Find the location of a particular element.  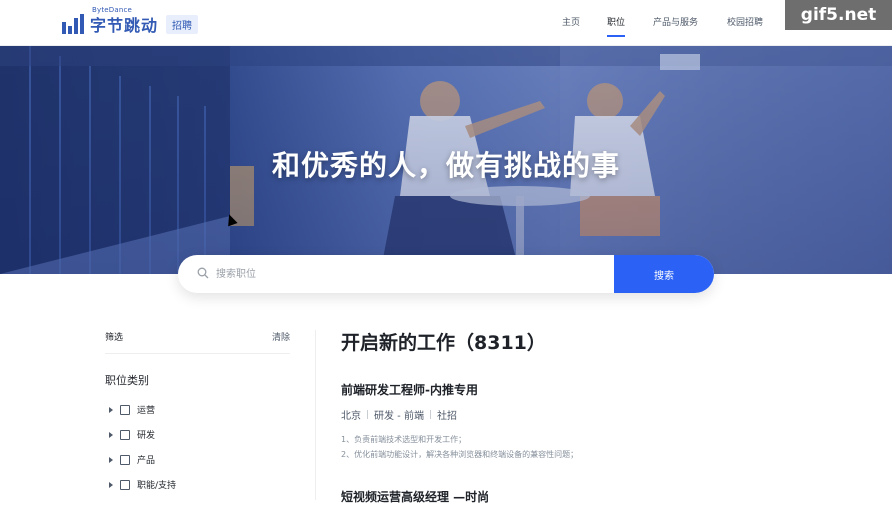

logo-text: 字节跳动 is located at coordinates (124, 25).